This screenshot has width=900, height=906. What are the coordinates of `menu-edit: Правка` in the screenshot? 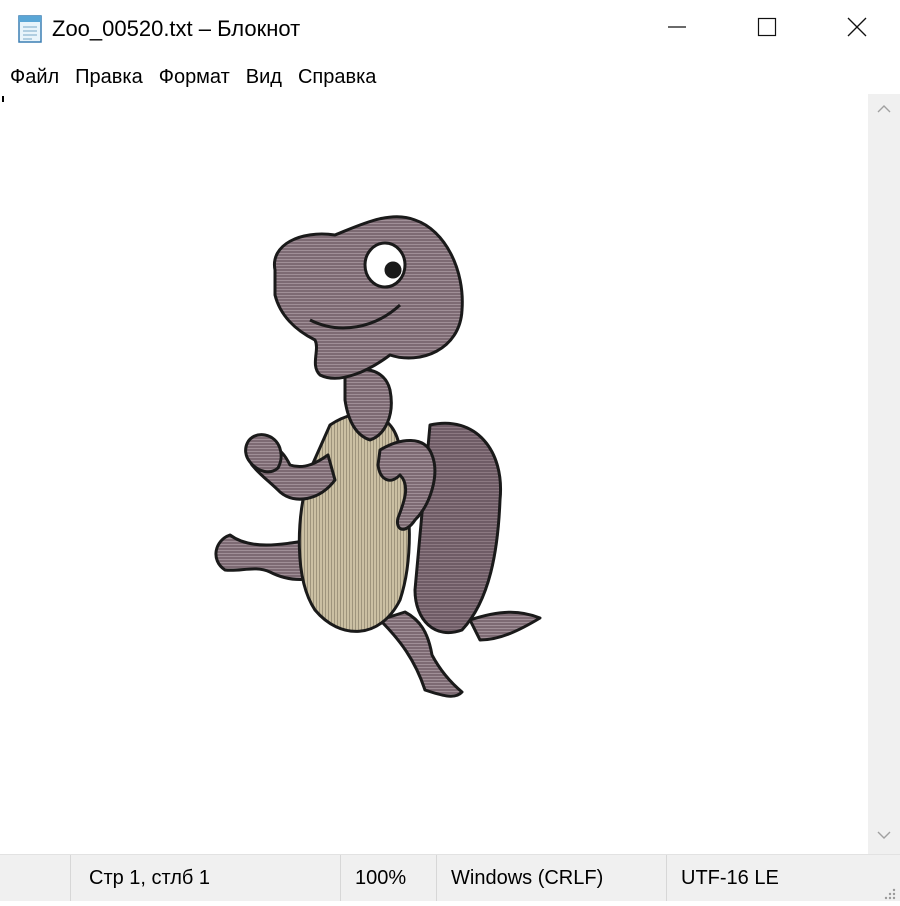 It's located at (109, 77).